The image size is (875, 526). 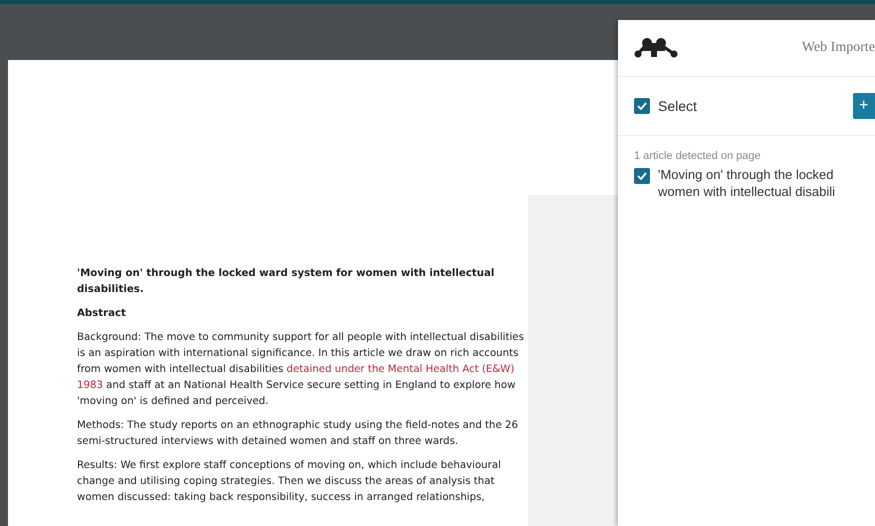 I want to click on abstract-paragraph: Background: The move to community support for all people with intellectual disabilities is an aspiration with international significance. In this article we draw on rich accounts from women with intellectual disabilities detained under the Mental Health Act (E&W) 1983 and staff at an National Health Service secure setting in England to explore how 'moving on' is defined and perceived., so click(x=301, y=370).